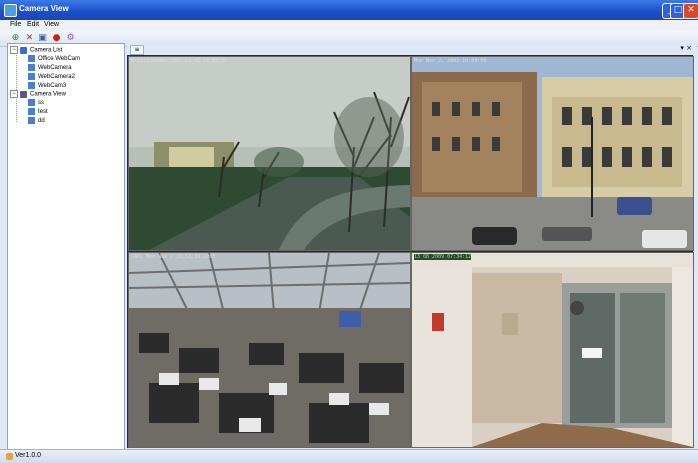  I want to click on close-button: ✕, so click(690, 11).